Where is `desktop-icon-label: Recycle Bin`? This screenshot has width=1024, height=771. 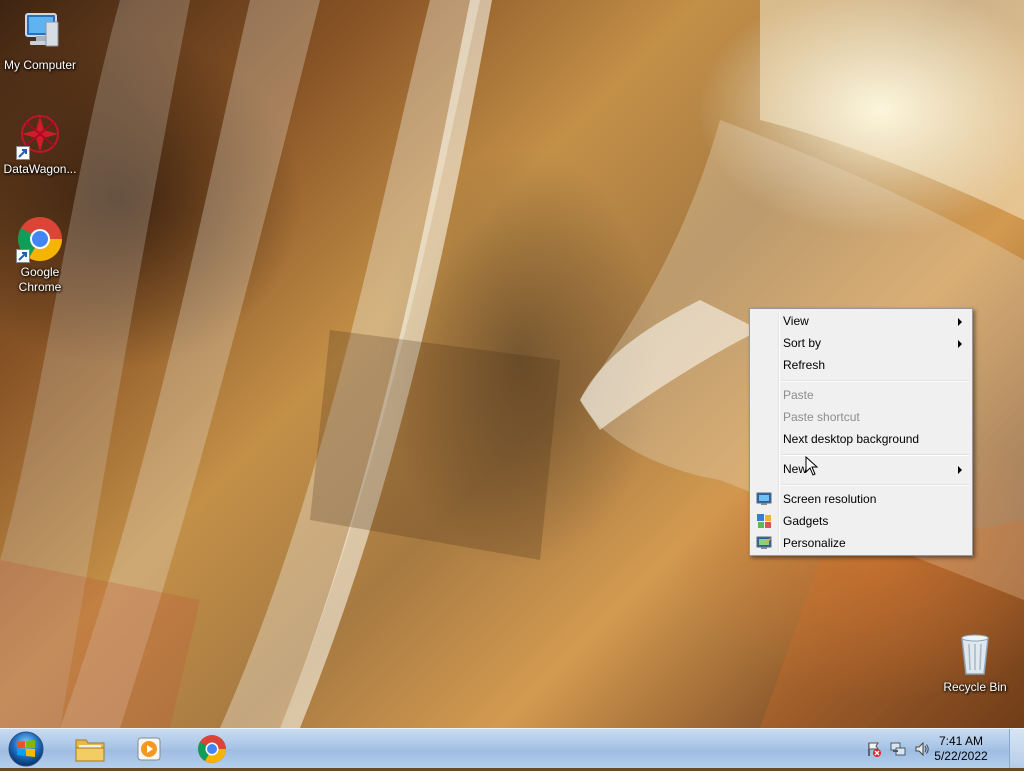
desktop-icon-label: Recycle Bin is located at coordinates (975, 687).